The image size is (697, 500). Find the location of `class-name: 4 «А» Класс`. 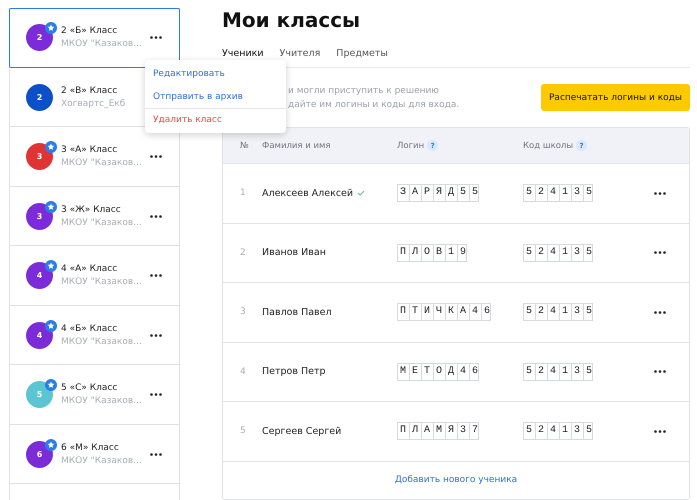

class-name: 4 «А» Класс is located at coordinates (89, 269).